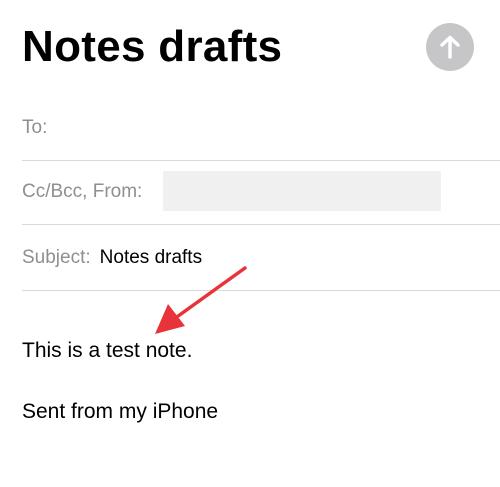  Describe the element at coordinates (107, 351) in the screenshot. I see `message-body-text: This is a test note.` at that location.